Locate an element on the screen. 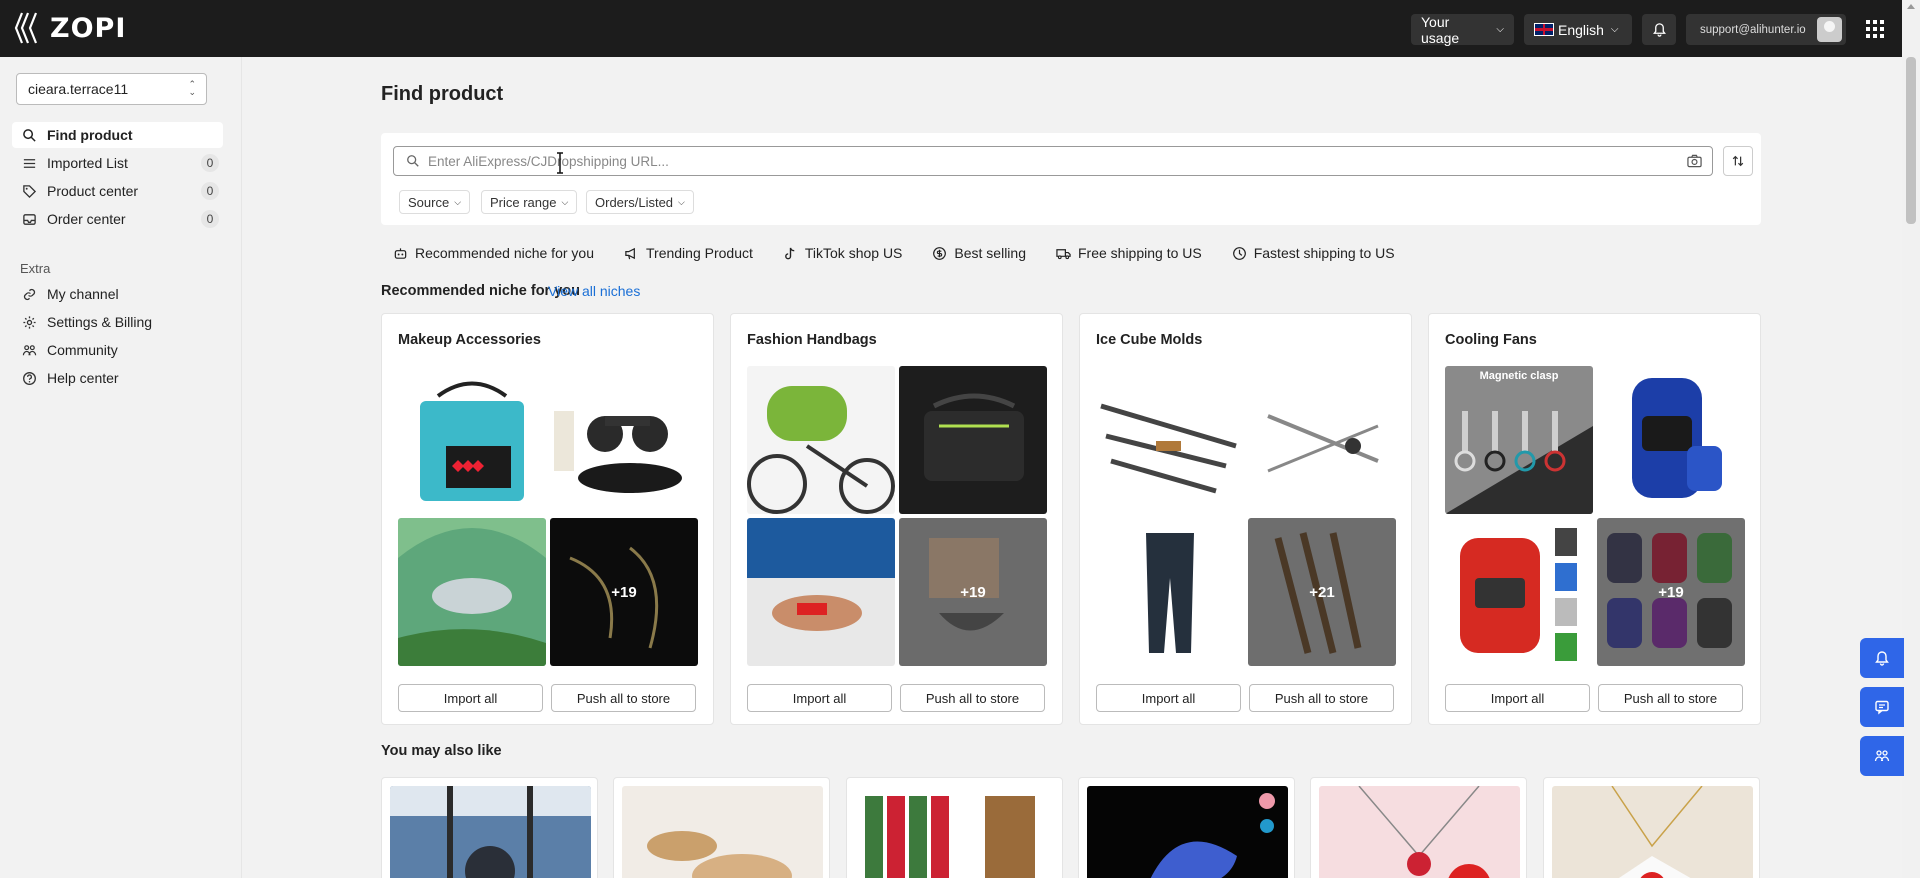 The height and width of the screenshot is (878, 1920). sidebar-item-imported-list: Imported List 0 is located at coordinates (117, 163).